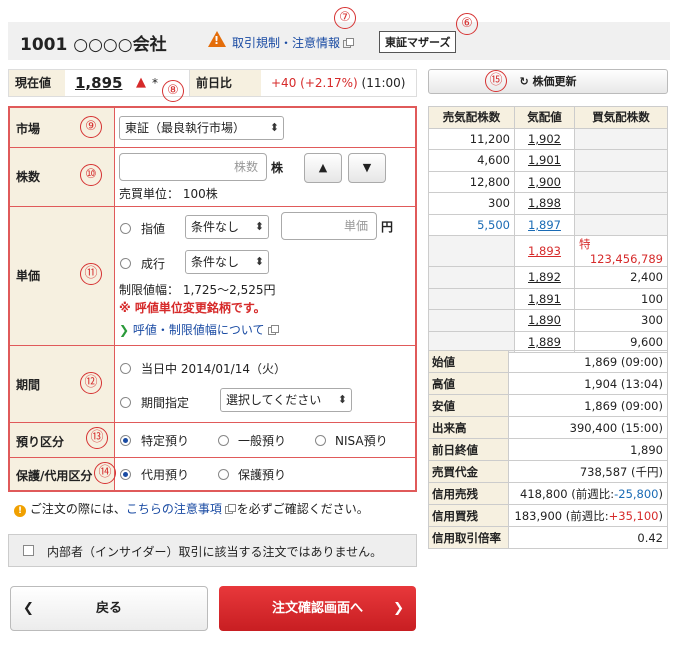 The image size is (680, 651). What do you see at coordinates (471, 203) in the screenshot?
I see `sell-quantity: 300` at bounding box center [471, 203].